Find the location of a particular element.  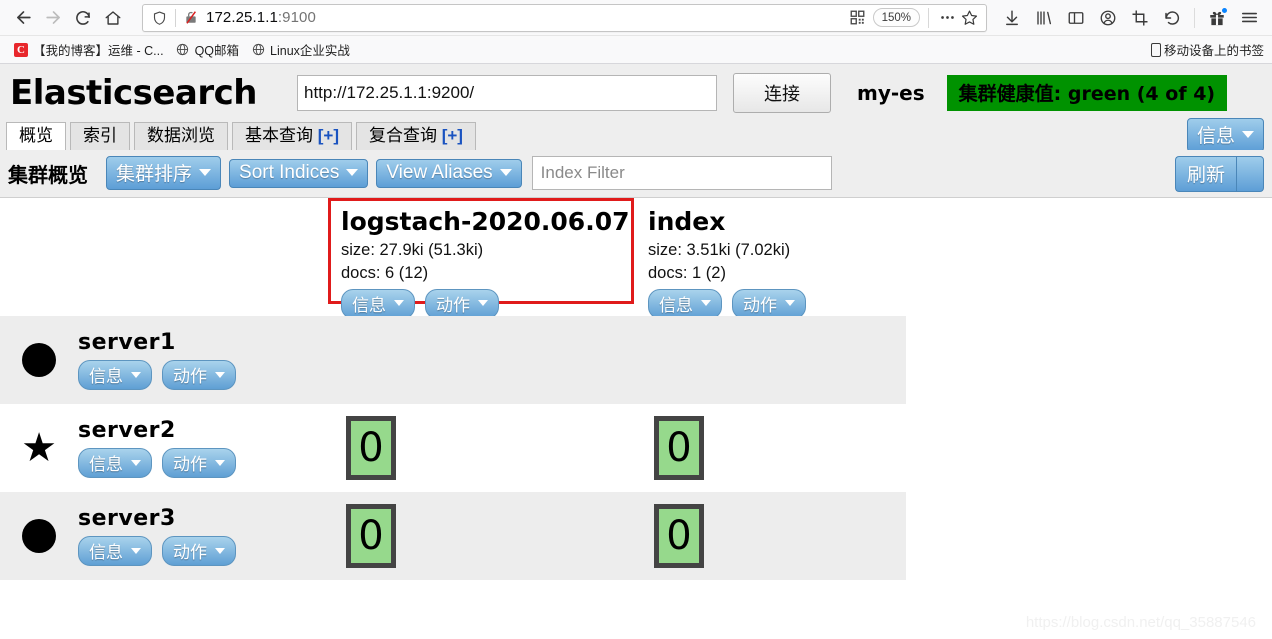

shard-cell is located at coordinates (481, 360).